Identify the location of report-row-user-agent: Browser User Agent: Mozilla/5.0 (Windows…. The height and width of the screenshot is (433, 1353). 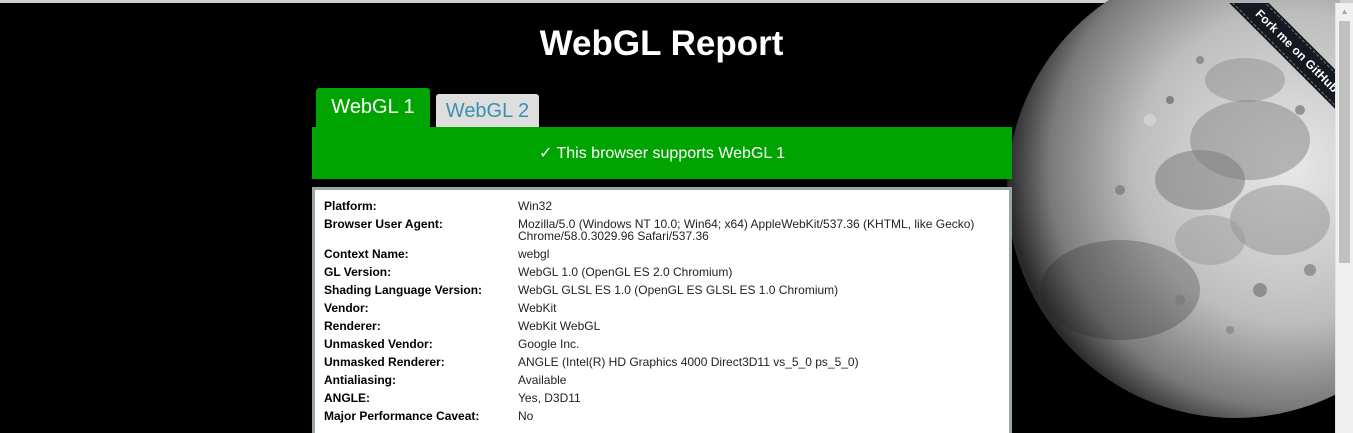
(666, 230).